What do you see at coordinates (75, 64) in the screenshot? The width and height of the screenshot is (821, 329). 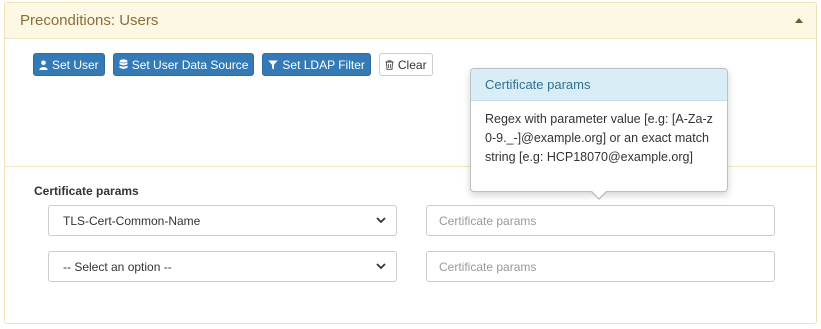 I see `set-user-label: Set User` at bounding box center [75, 64].